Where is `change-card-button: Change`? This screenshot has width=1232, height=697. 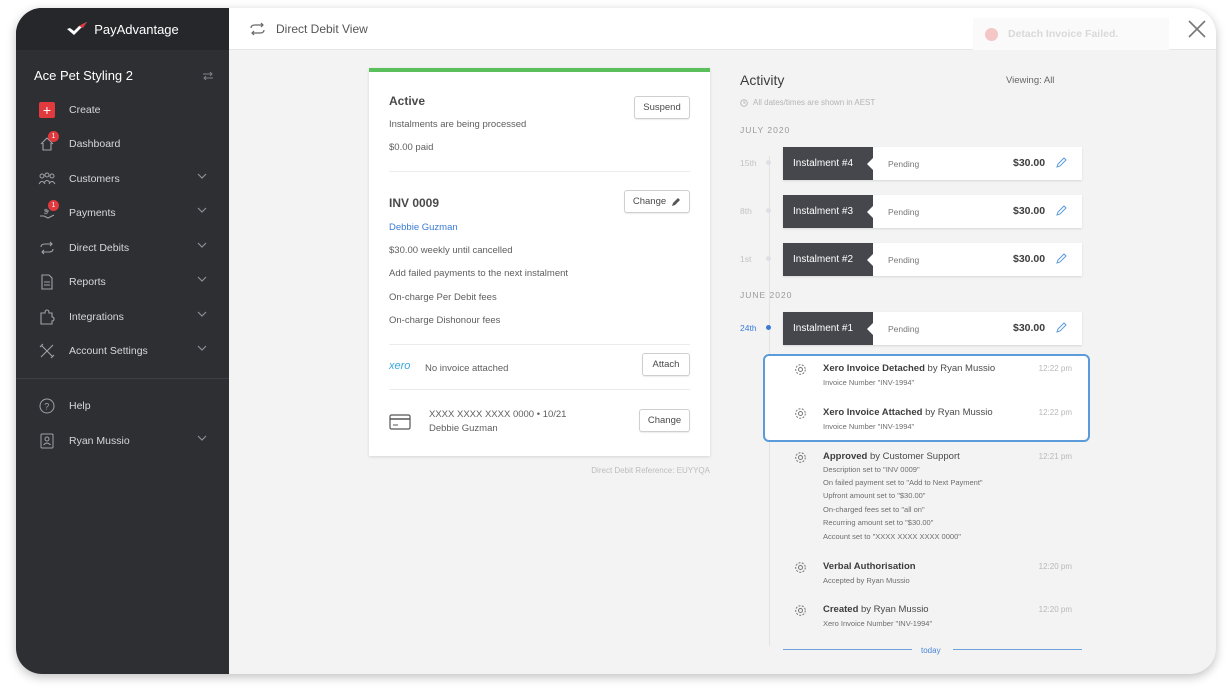
change-card-button: Change is located at coordinates (664, 420).